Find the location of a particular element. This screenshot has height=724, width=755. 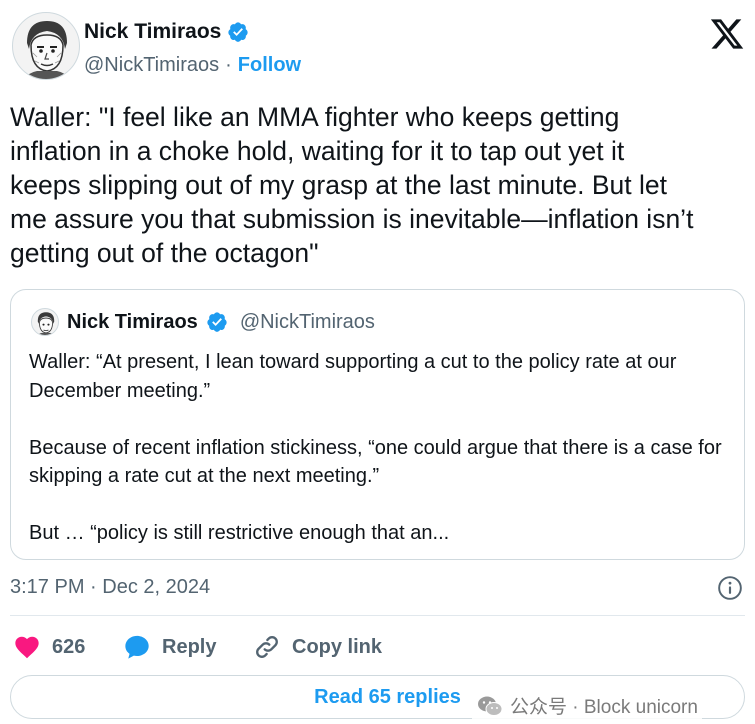

heart-icon is located at coordinates (27, 647).